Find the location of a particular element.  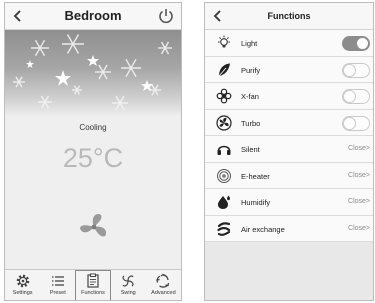

nav-label: Settings is located at coordinates (22, 293).